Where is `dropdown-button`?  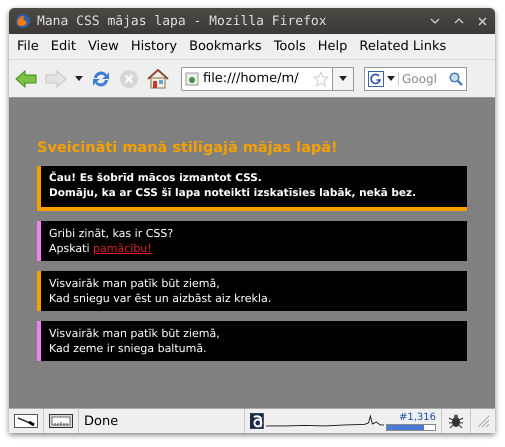 dropdown-button is located at coordinates (343, 78).